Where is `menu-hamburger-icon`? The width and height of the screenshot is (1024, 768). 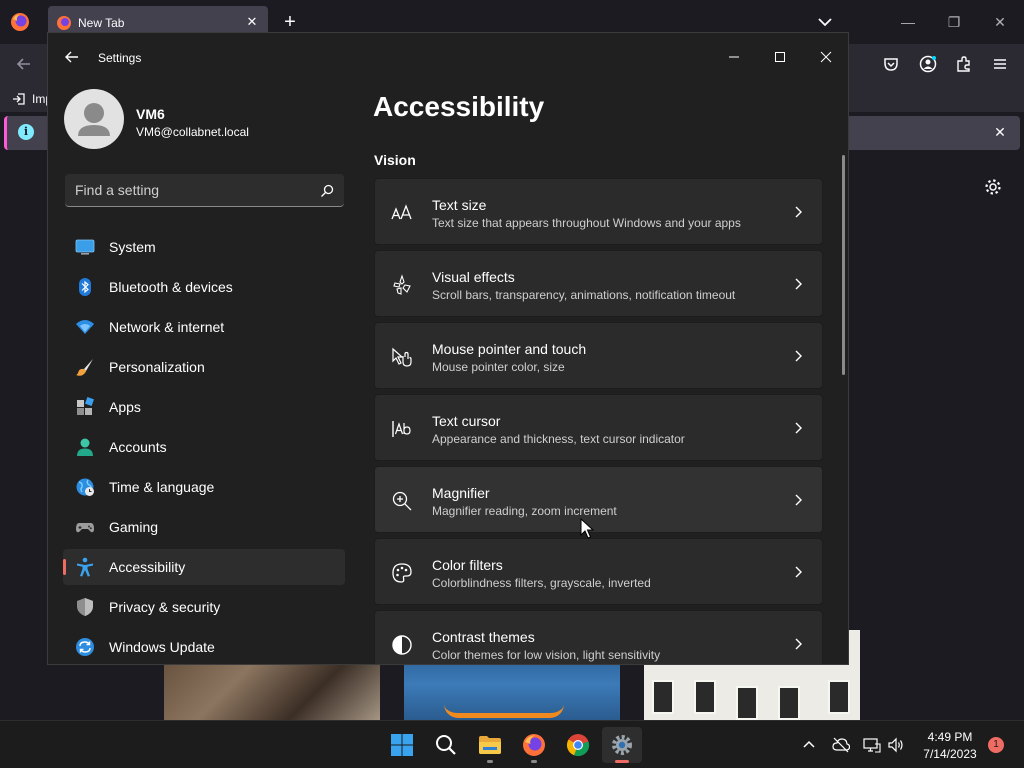
menu-hamburger-icon is located at coordinates (1000, 64).